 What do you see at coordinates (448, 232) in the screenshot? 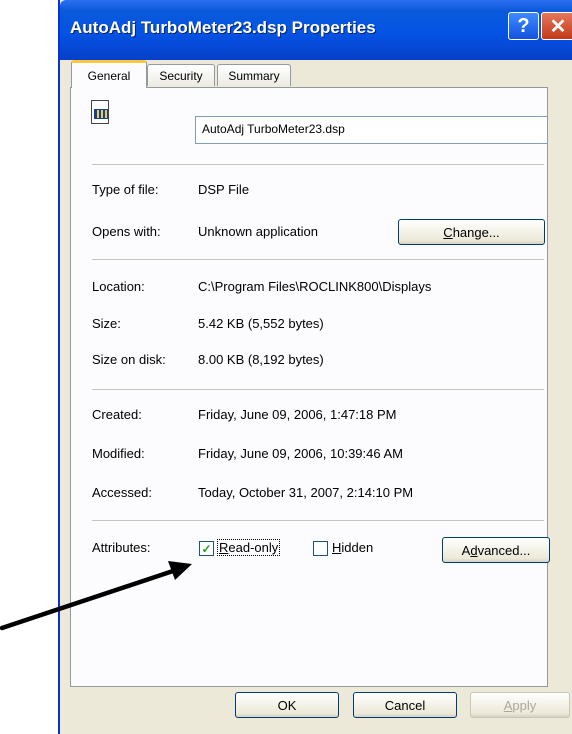
I see `change-accel: C` at bounding box center [448, 232].